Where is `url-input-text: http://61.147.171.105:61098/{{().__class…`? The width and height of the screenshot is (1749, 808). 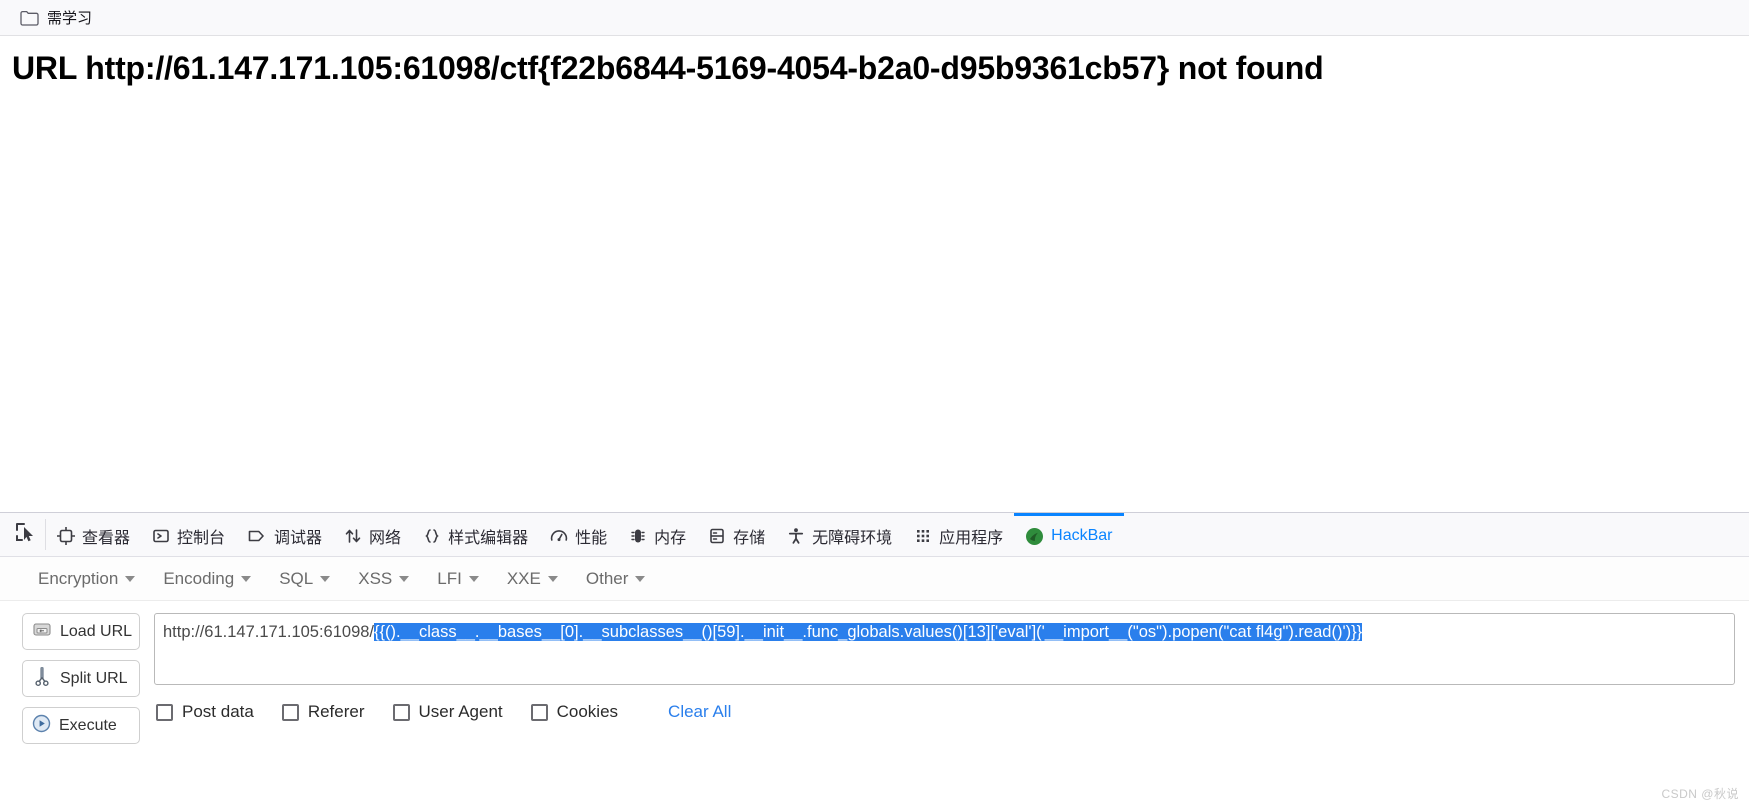
url-input-text: http://61.147.171.105:61098/{{().__class… is located at coordinates (945, 632).